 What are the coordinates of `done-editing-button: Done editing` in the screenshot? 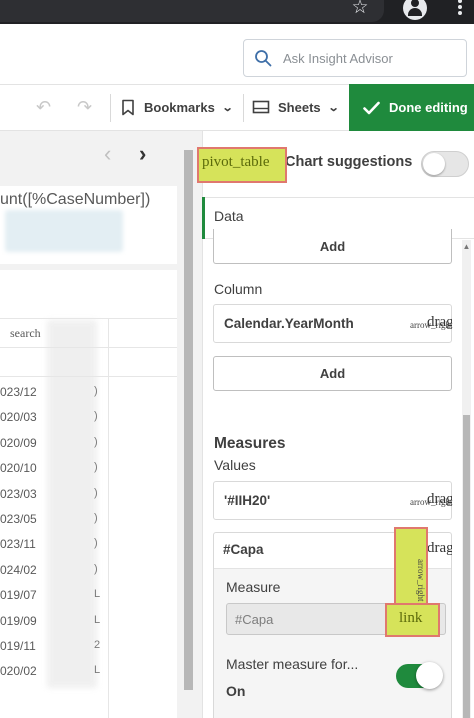 It's located at (411, 107).